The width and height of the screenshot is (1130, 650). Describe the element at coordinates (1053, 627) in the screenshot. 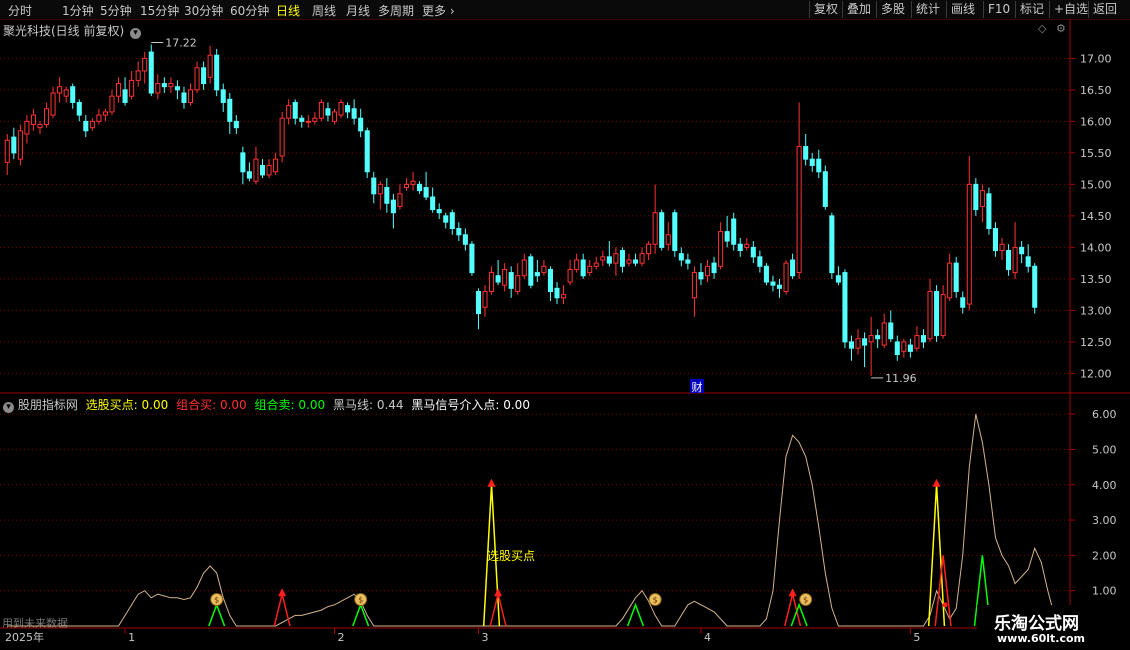

I see `watermark: 乐淘公式网 www.60lt.com` at that location.